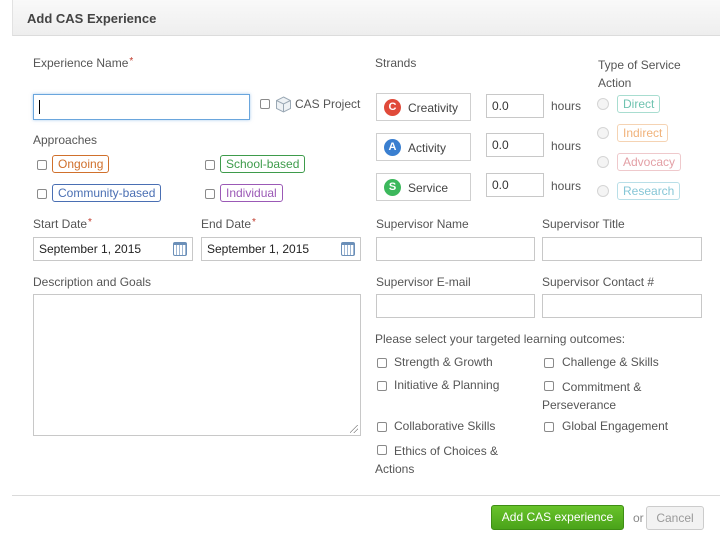  What do you see at coordinates (83, 63) in the screenshot?
I see `experience-name-label: Experience Name*` at bounding box center [83, 63].